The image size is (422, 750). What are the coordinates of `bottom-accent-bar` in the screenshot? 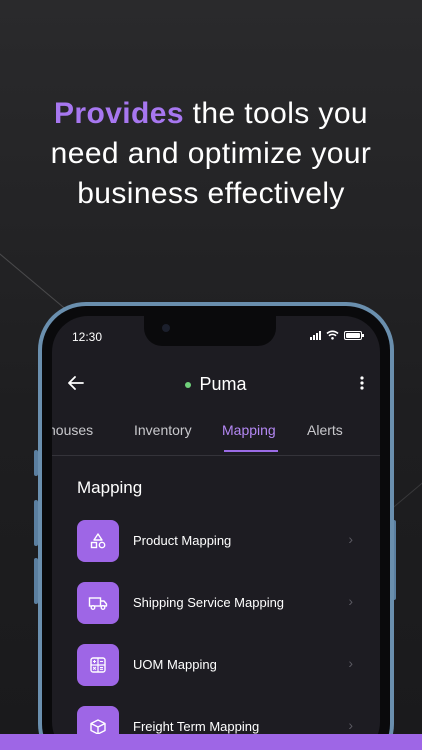 It's located at (211, 742).